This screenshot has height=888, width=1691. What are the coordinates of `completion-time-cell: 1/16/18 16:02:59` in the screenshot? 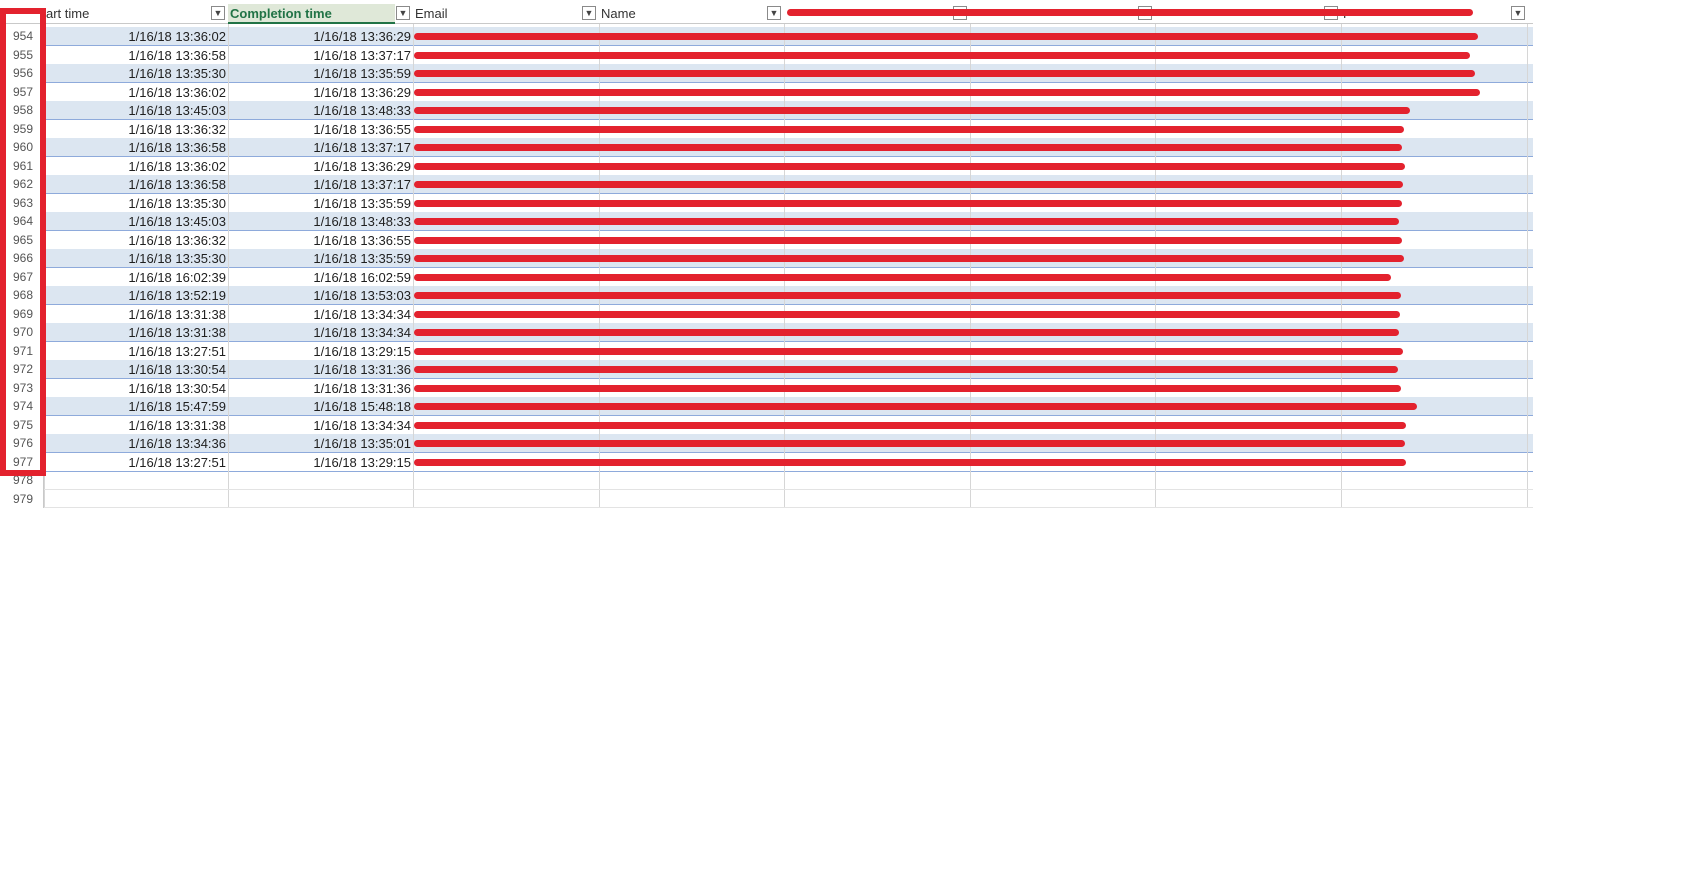 It's located at (320, 277).